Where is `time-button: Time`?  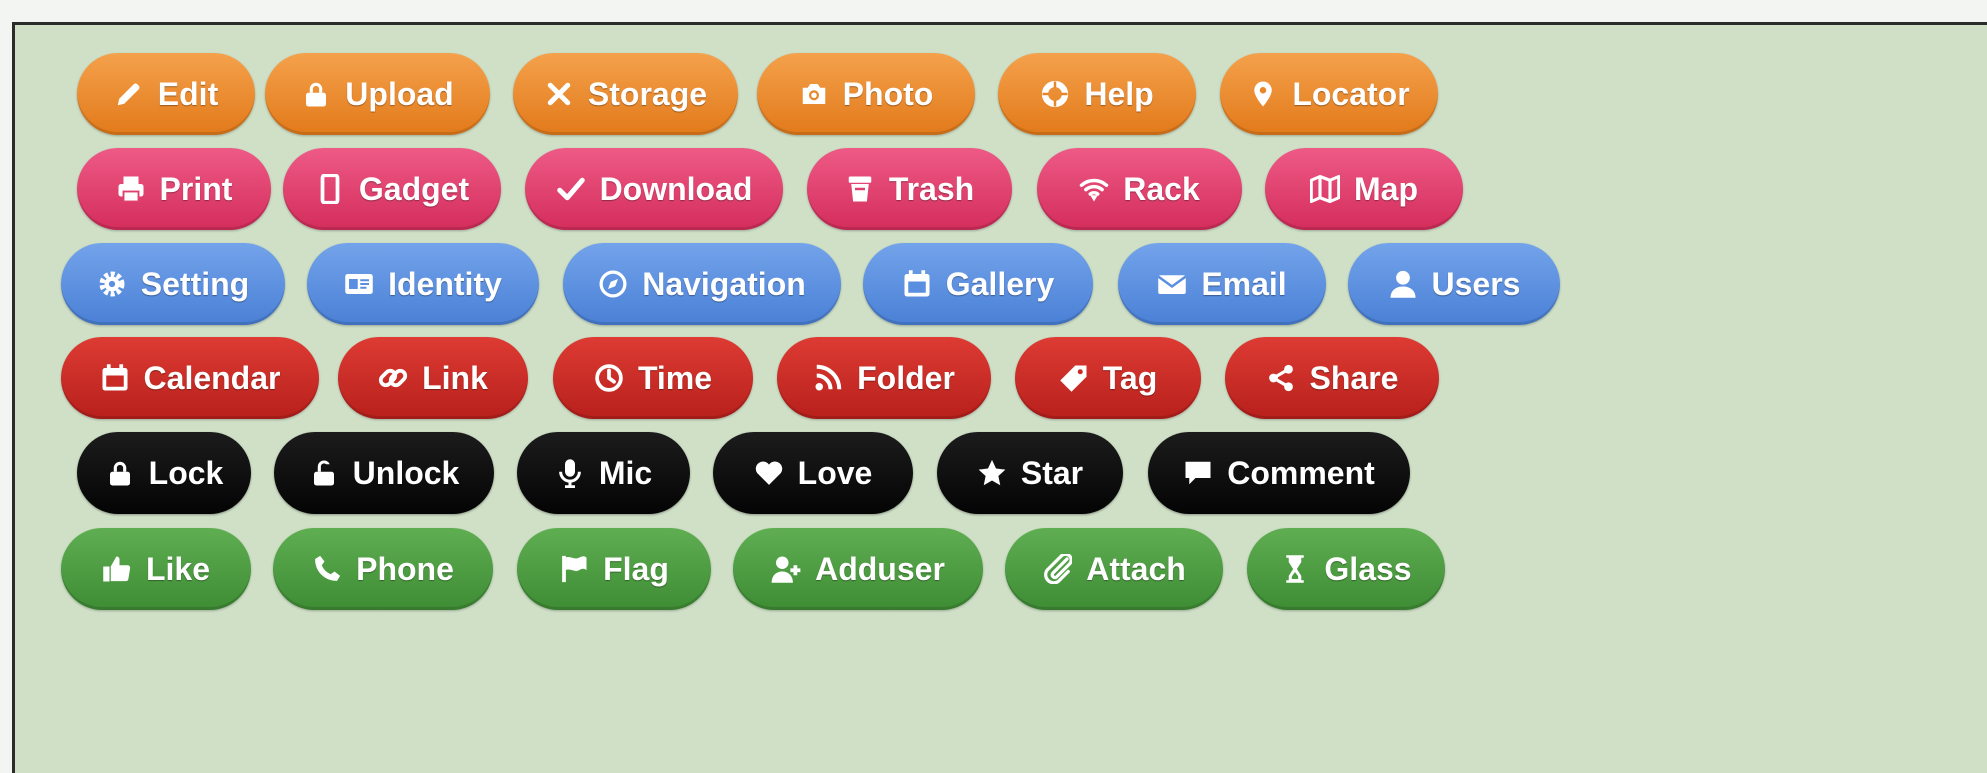 time-button: Time is located at coordinates (653, 378).